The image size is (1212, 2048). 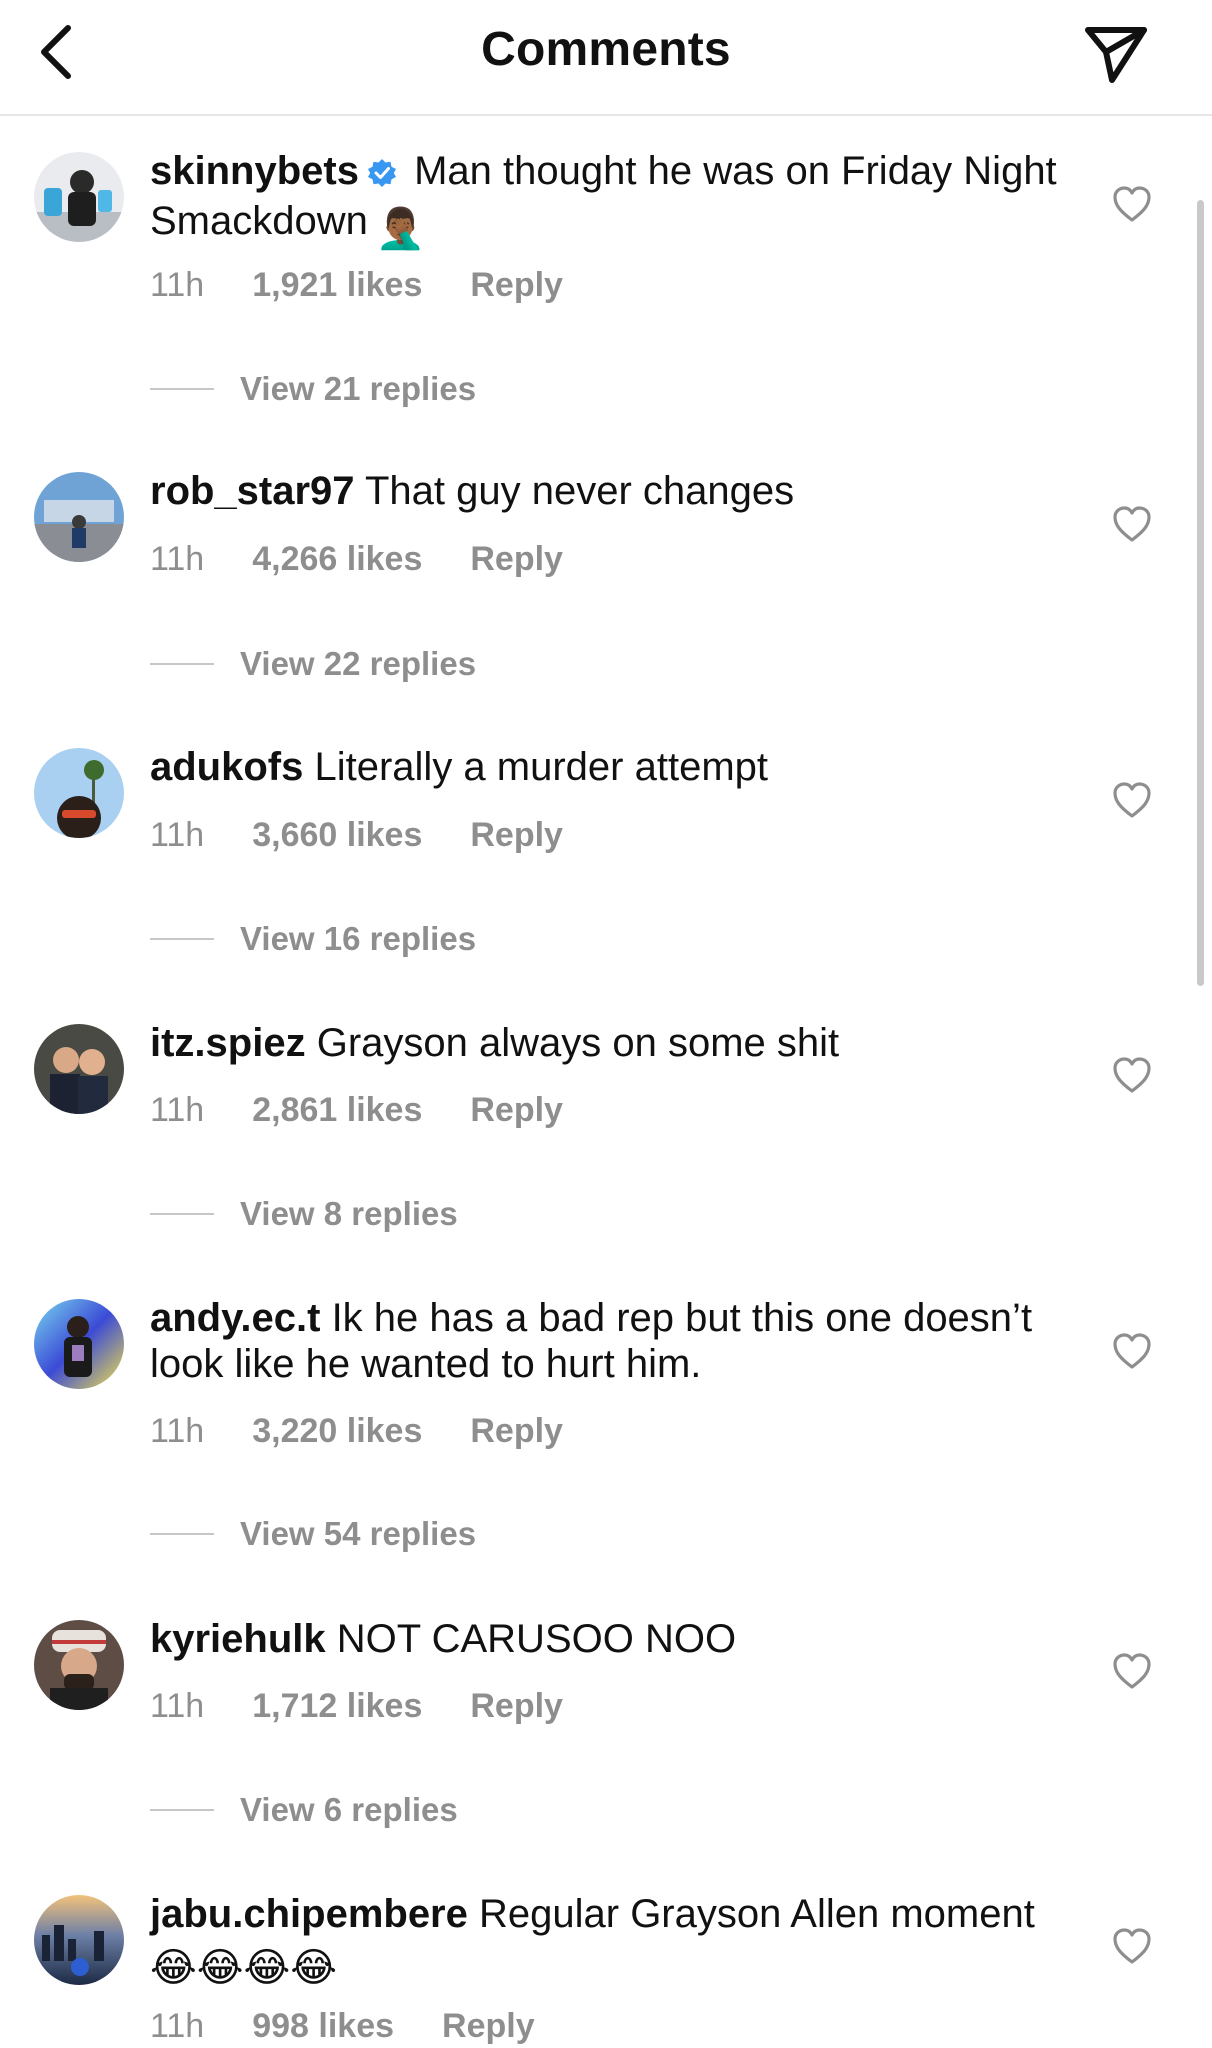 What do you see at coordinates (226, 767) in the screenshot?
I see `comment-username: adukofs` at bounding box center [226, 767].